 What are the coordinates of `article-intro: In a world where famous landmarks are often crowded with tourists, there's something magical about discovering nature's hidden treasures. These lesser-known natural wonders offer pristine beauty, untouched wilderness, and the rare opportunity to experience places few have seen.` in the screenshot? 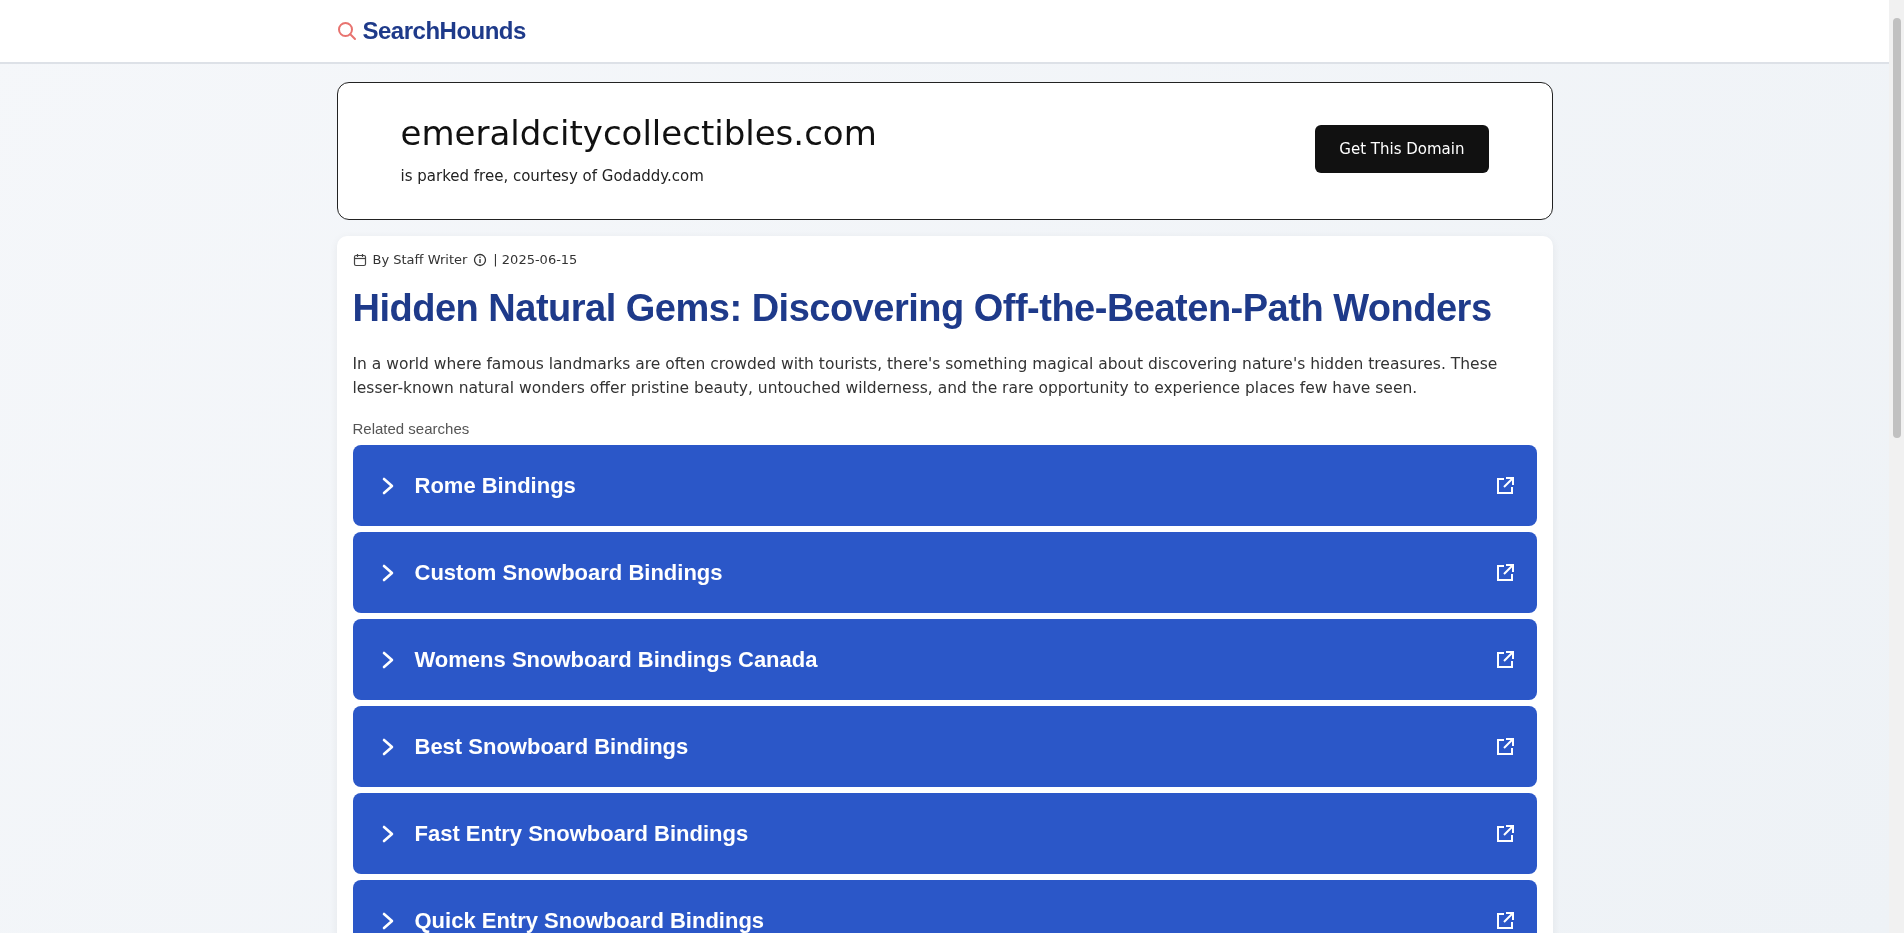 It's located at (925, 376).